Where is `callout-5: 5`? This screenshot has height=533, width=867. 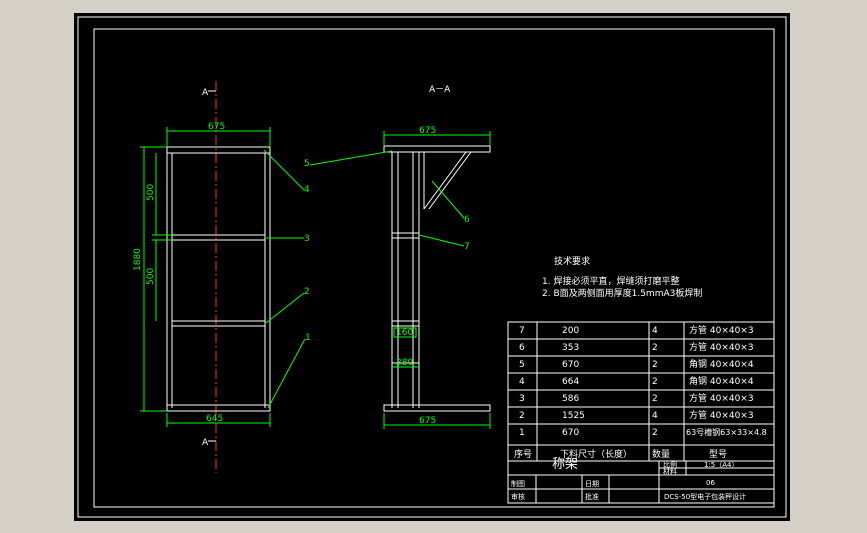 callout-5: 5 is located at coordinates (307, 164).